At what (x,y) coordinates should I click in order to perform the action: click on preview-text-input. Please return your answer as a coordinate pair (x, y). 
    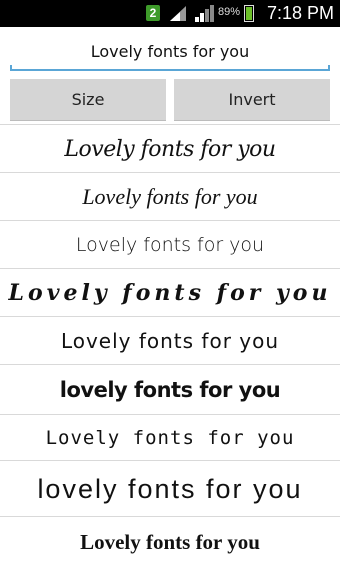
    Looking at the image, I should click on (170, 52).